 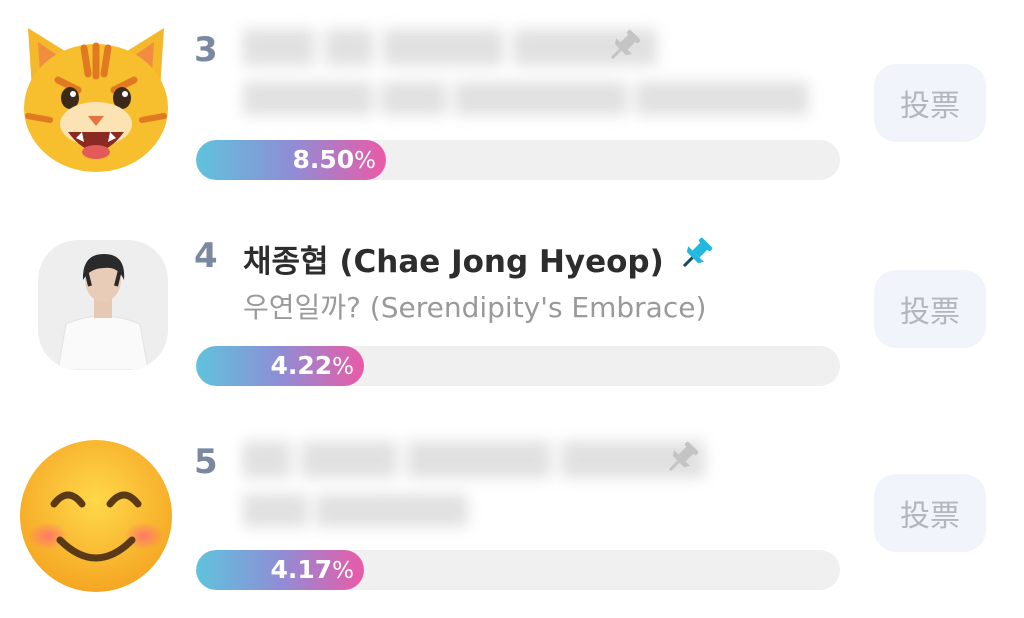 I want to click on artist-name: 채종협 (Chae Jong Hyeop), so click(x=453, y=262).